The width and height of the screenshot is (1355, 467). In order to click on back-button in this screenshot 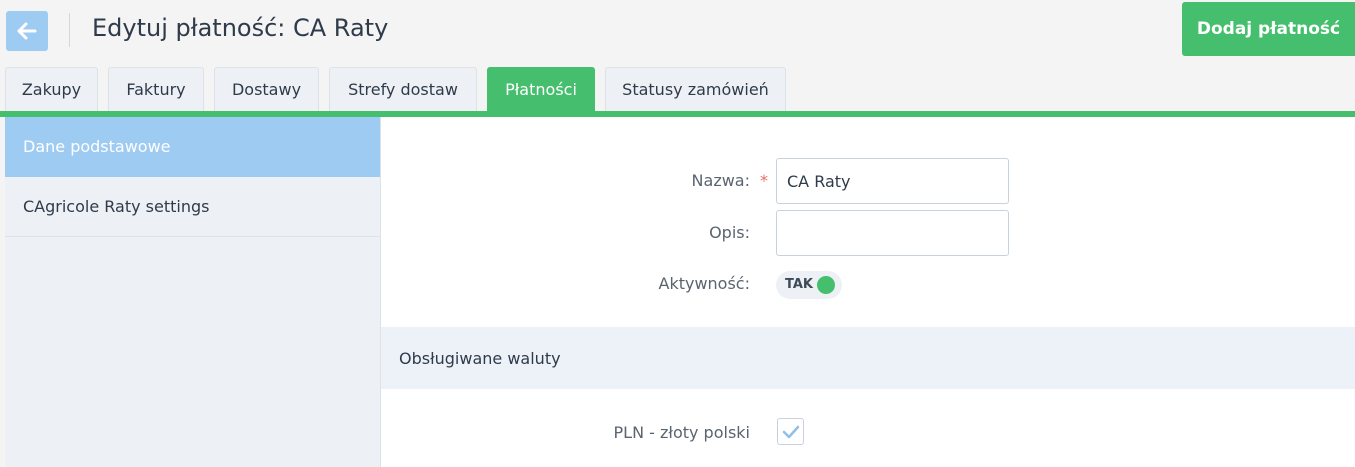, I will do `click(27, 31)`.